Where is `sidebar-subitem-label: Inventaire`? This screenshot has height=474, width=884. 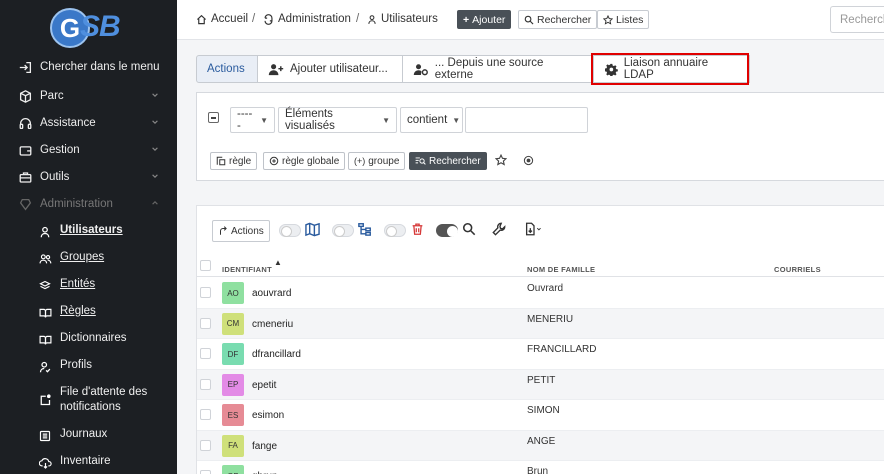
sidebar-subitem-label: Inventaire is located at coordinates (85, 461).